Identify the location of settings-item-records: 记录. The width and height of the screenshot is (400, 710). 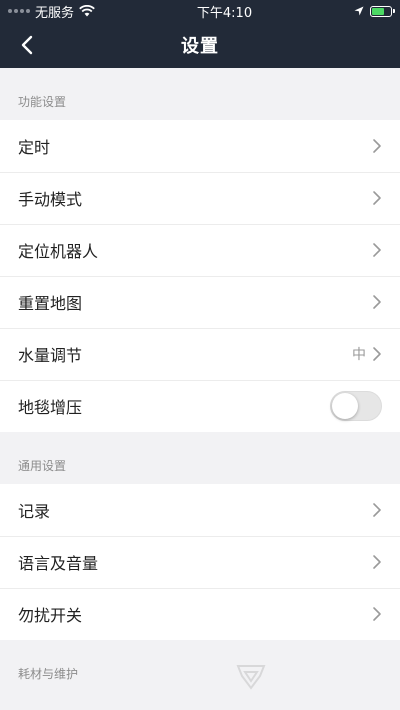
(200, 510).